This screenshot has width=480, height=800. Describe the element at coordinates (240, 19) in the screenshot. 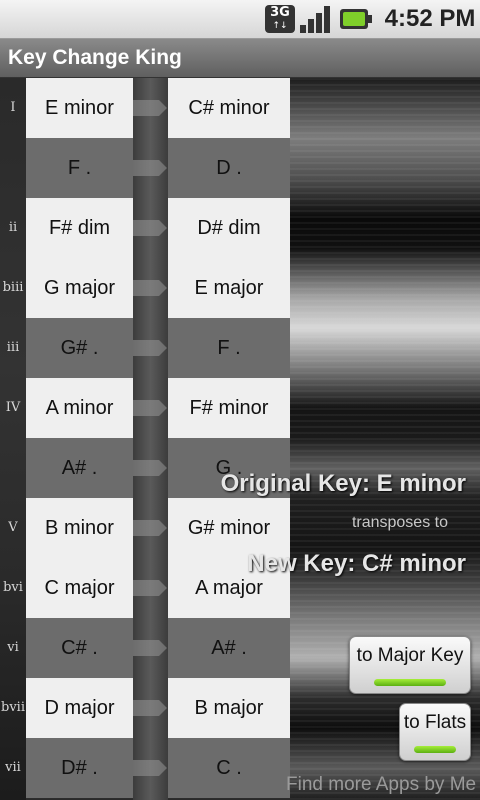

I see `status-bar: 3G ↑↓ 4:52 PM` at that location.